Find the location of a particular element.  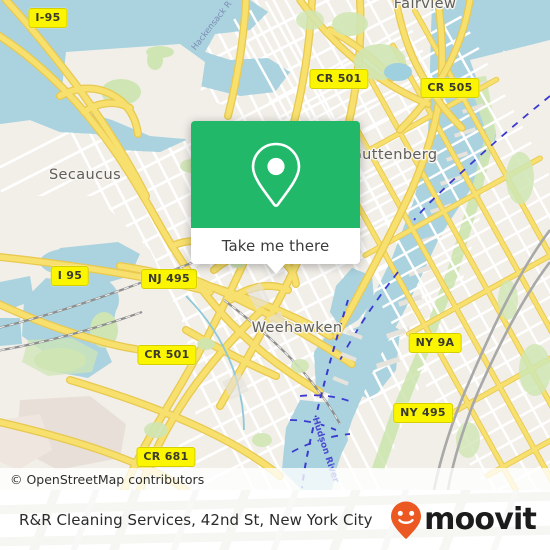

highway-shield-ny-495: NY 495 is located at coordinates (423, 413).